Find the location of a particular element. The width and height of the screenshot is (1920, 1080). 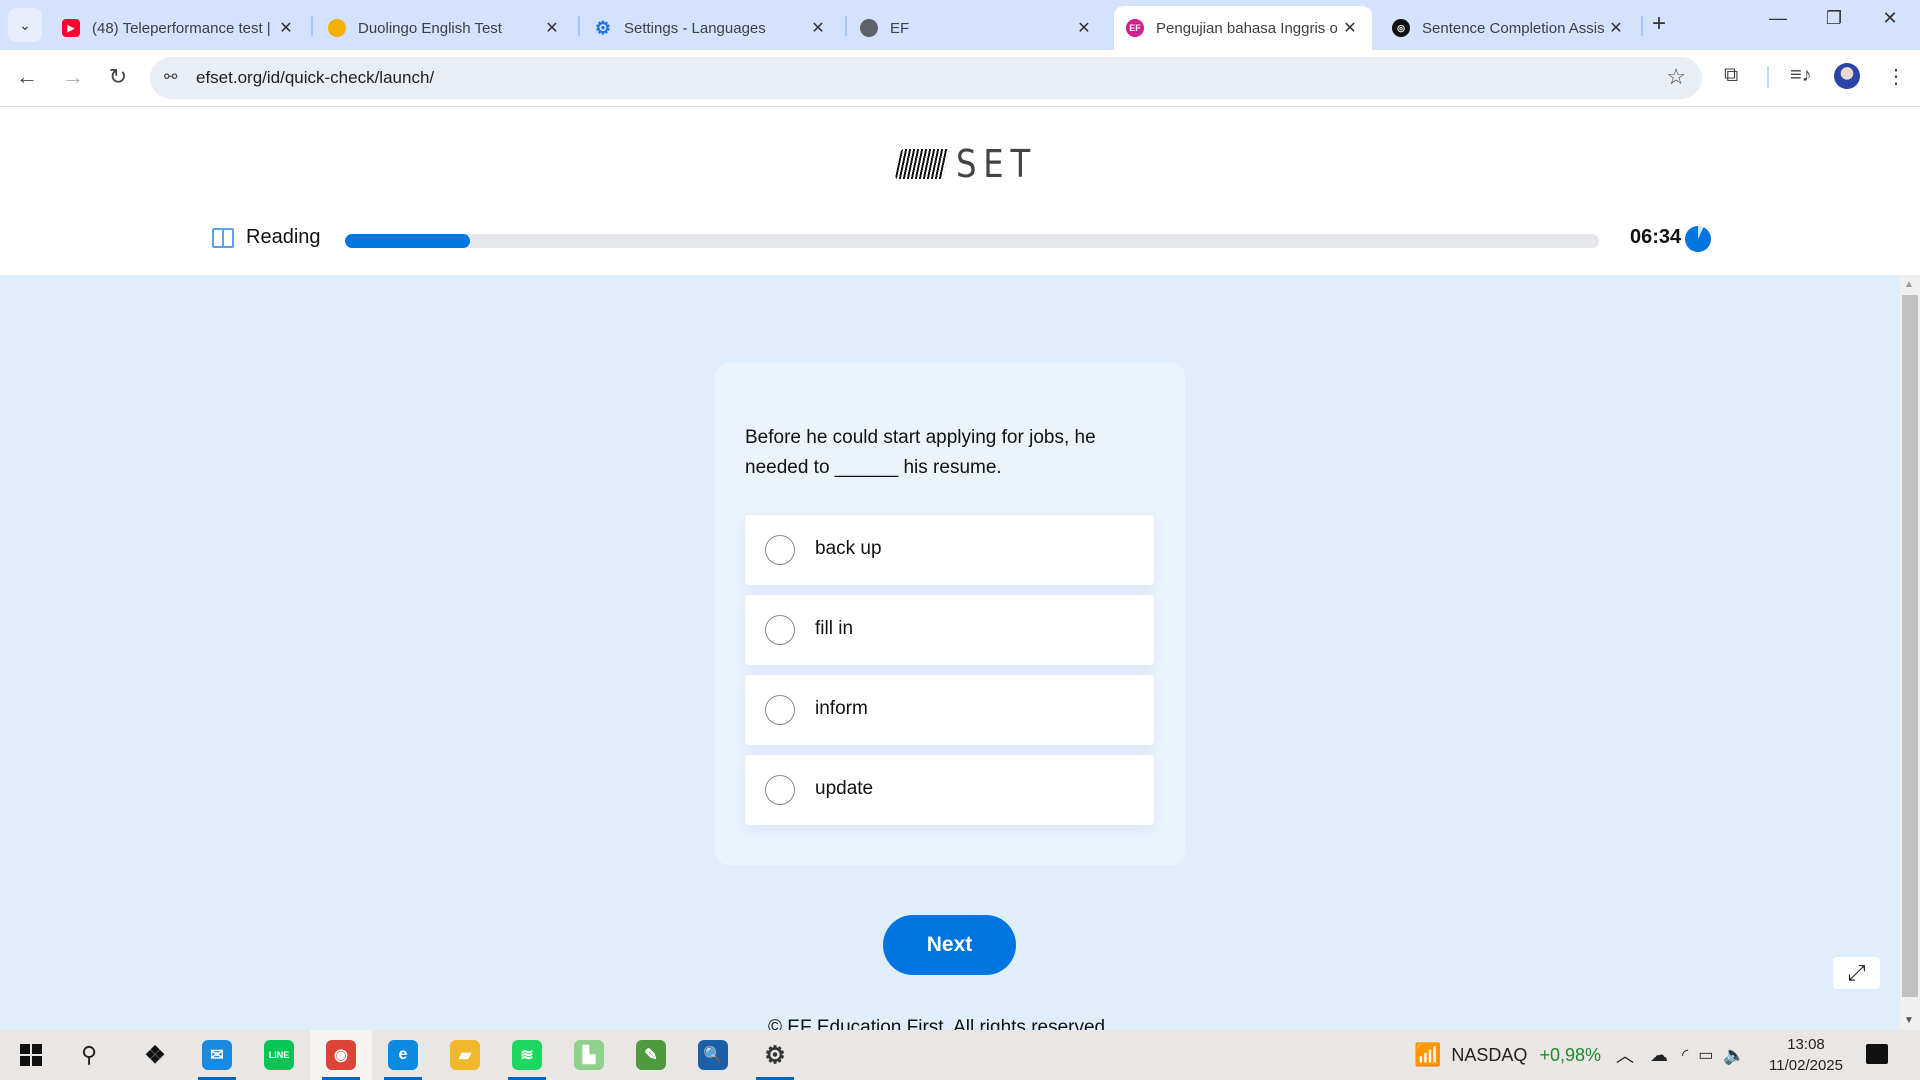

taskbar-app-dropbox: ❖ is located at coordinates (155, 1055).